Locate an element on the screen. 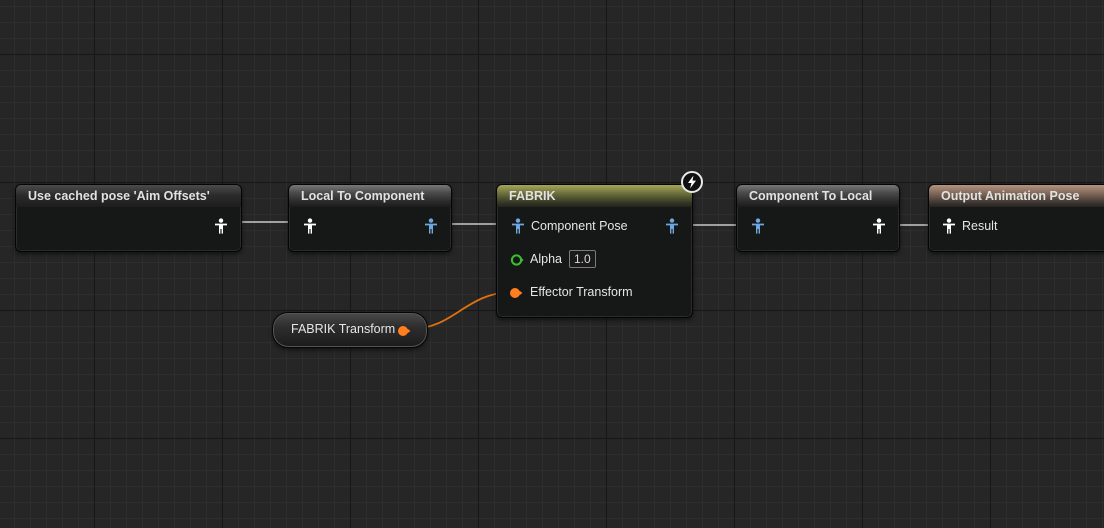  alpha-label: Alpha is located at coordinates (546, 259).